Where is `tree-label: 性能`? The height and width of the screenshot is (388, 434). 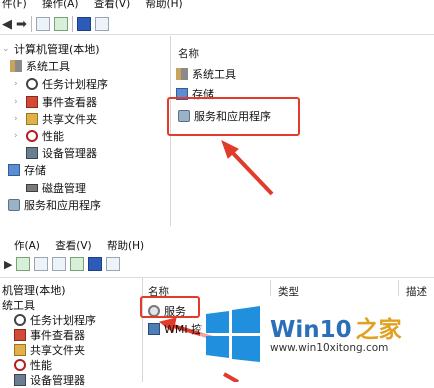
tree-label: 性能 is located at coordinates (41, 365).